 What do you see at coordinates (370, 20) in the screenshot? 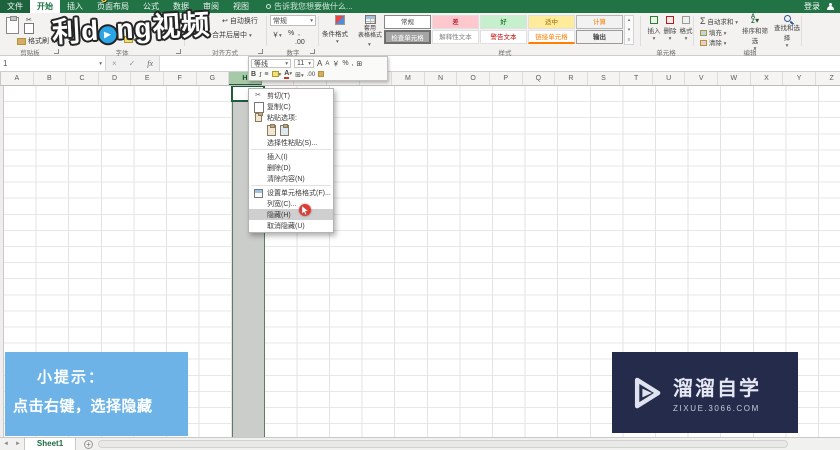
I see `format-as-table-button` at bounding box center [370, 20].